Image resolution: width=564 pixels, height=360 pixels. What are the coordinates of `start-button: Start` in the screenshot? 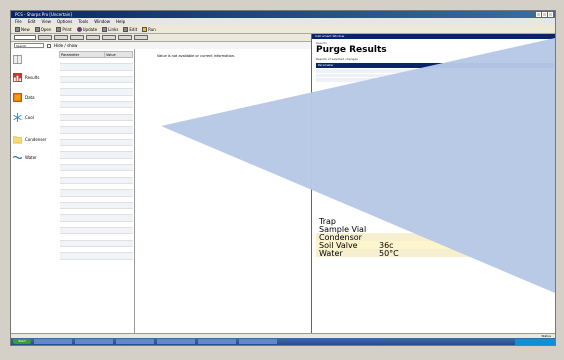 It's located at (22, 341).